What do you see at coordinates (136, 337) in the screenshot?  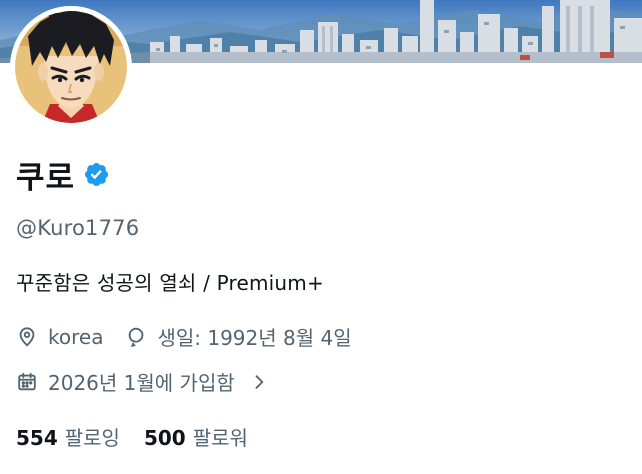 I see `balloon-icon` at bounding box center [136, 337].